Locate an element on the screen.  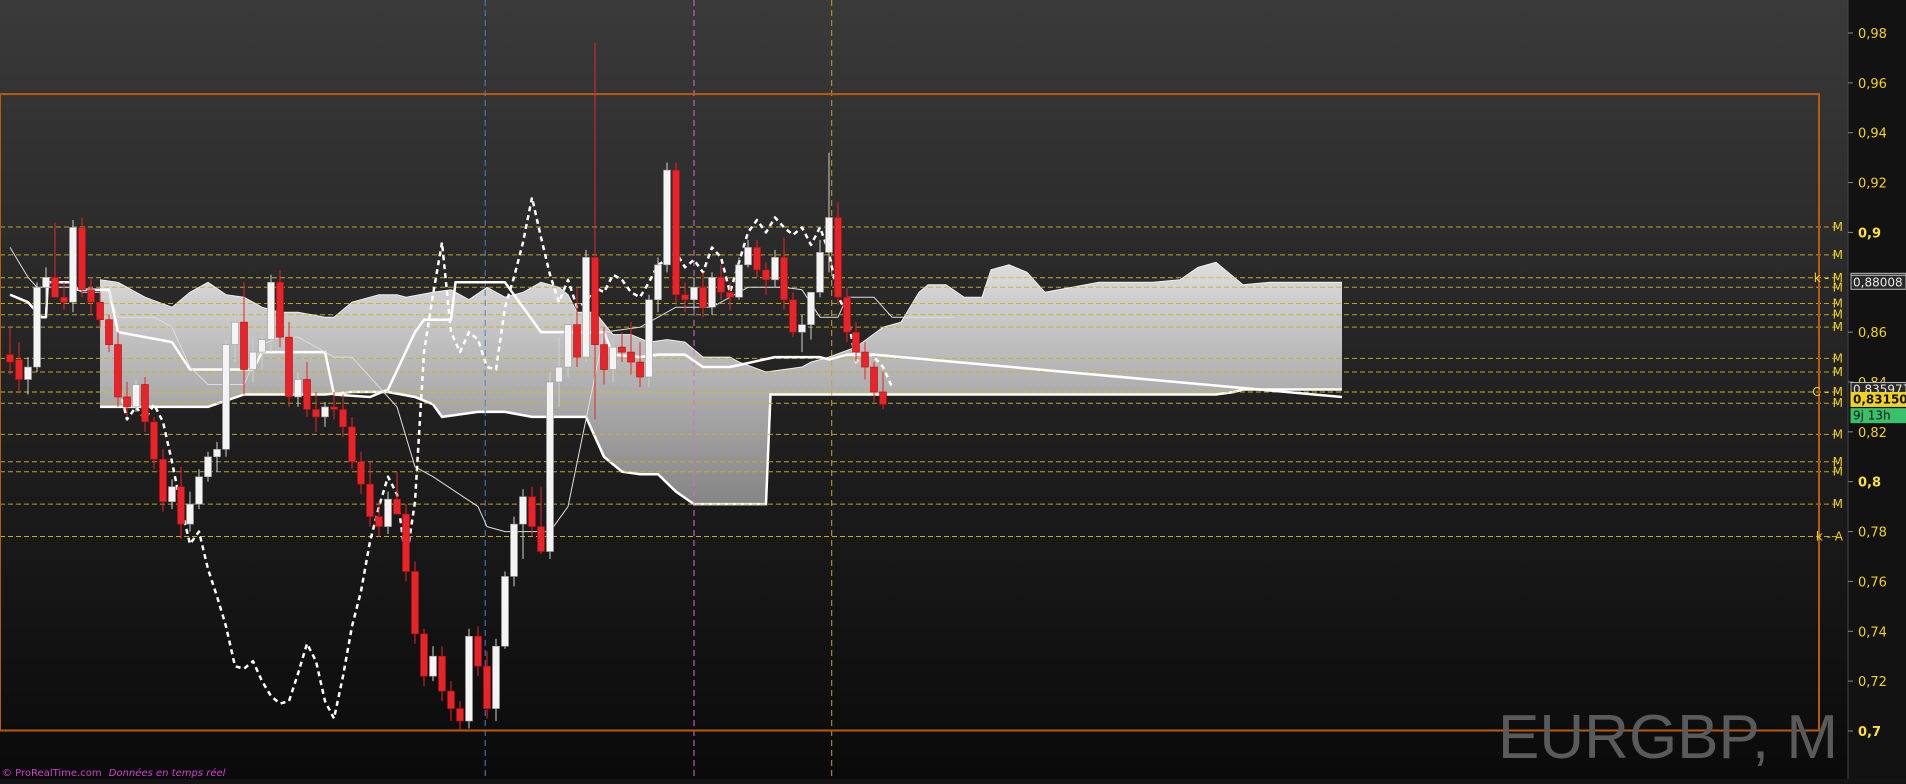
price-tag-label: 0,83150 is located at coordinates (1879, 399).